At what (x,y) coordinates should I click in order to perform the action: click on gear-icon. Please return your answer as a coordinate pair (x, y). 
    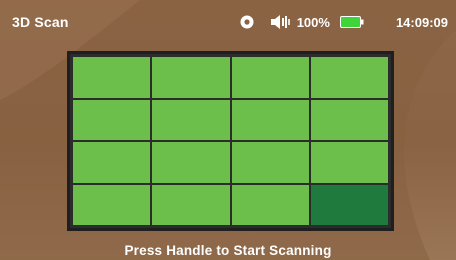
    Looking at the image, I should click on (247, 22).